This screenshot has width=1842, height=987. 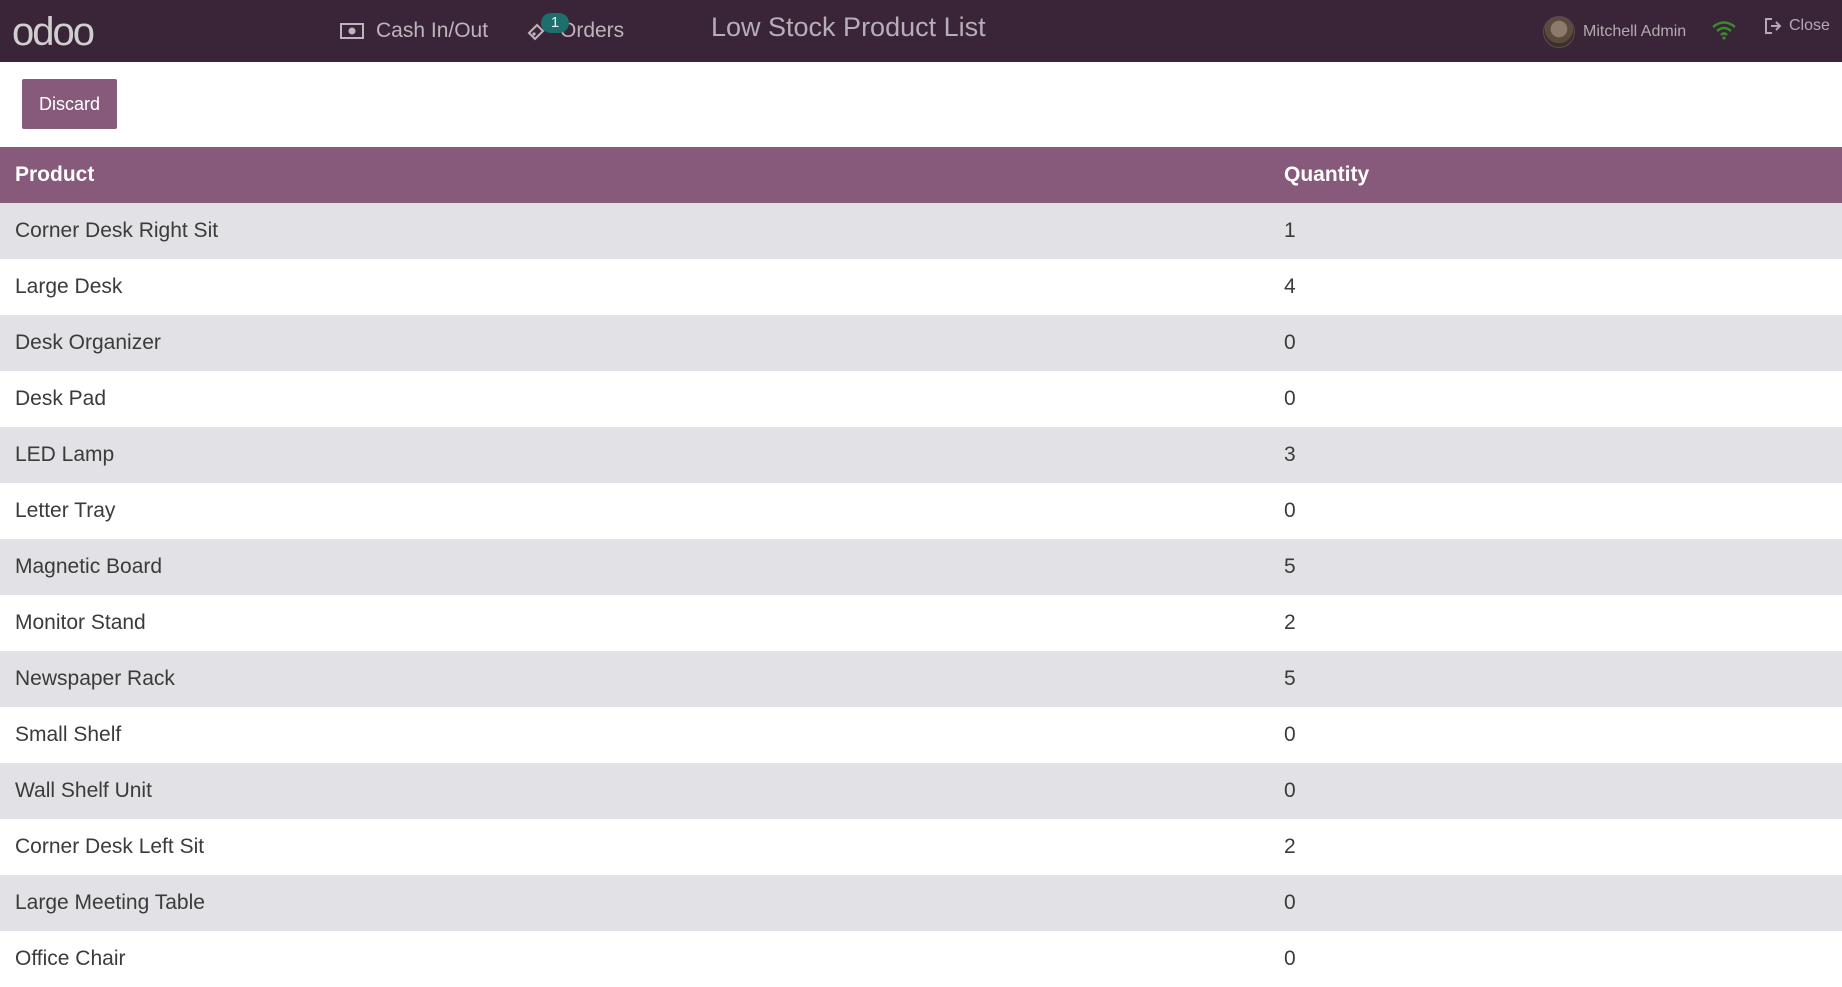 I want to click on close-label: Close, so click(x=1809, y=25).